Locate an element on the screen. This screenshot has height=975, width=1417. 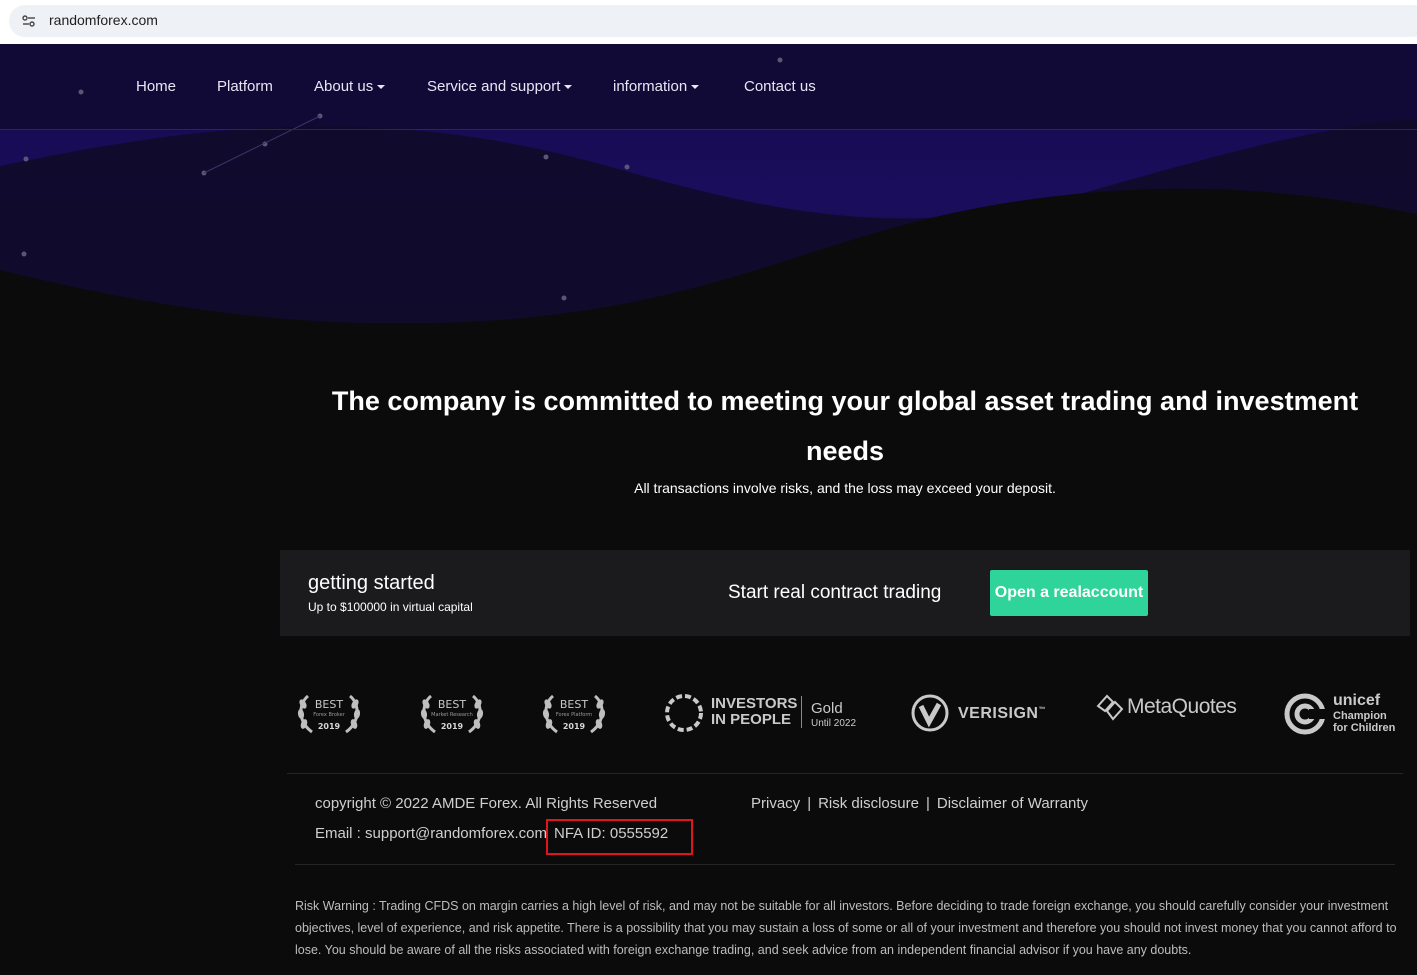
unicef-logo: unicef Champion for Children is located at coordinates (1346, 715).